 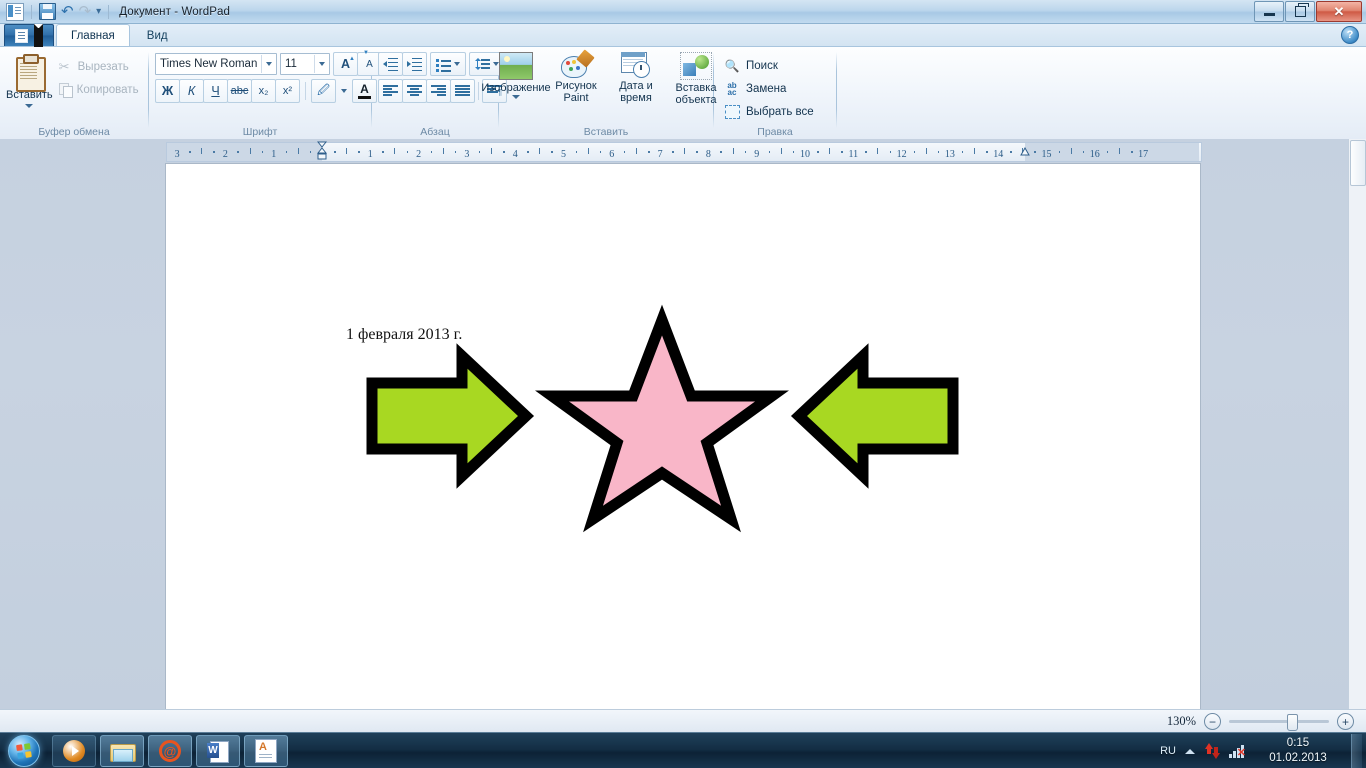 What do you see at coordinates (1356, 751) in the screenshot?
I see `show-desktop-button` at bounding box center [1356, 751].